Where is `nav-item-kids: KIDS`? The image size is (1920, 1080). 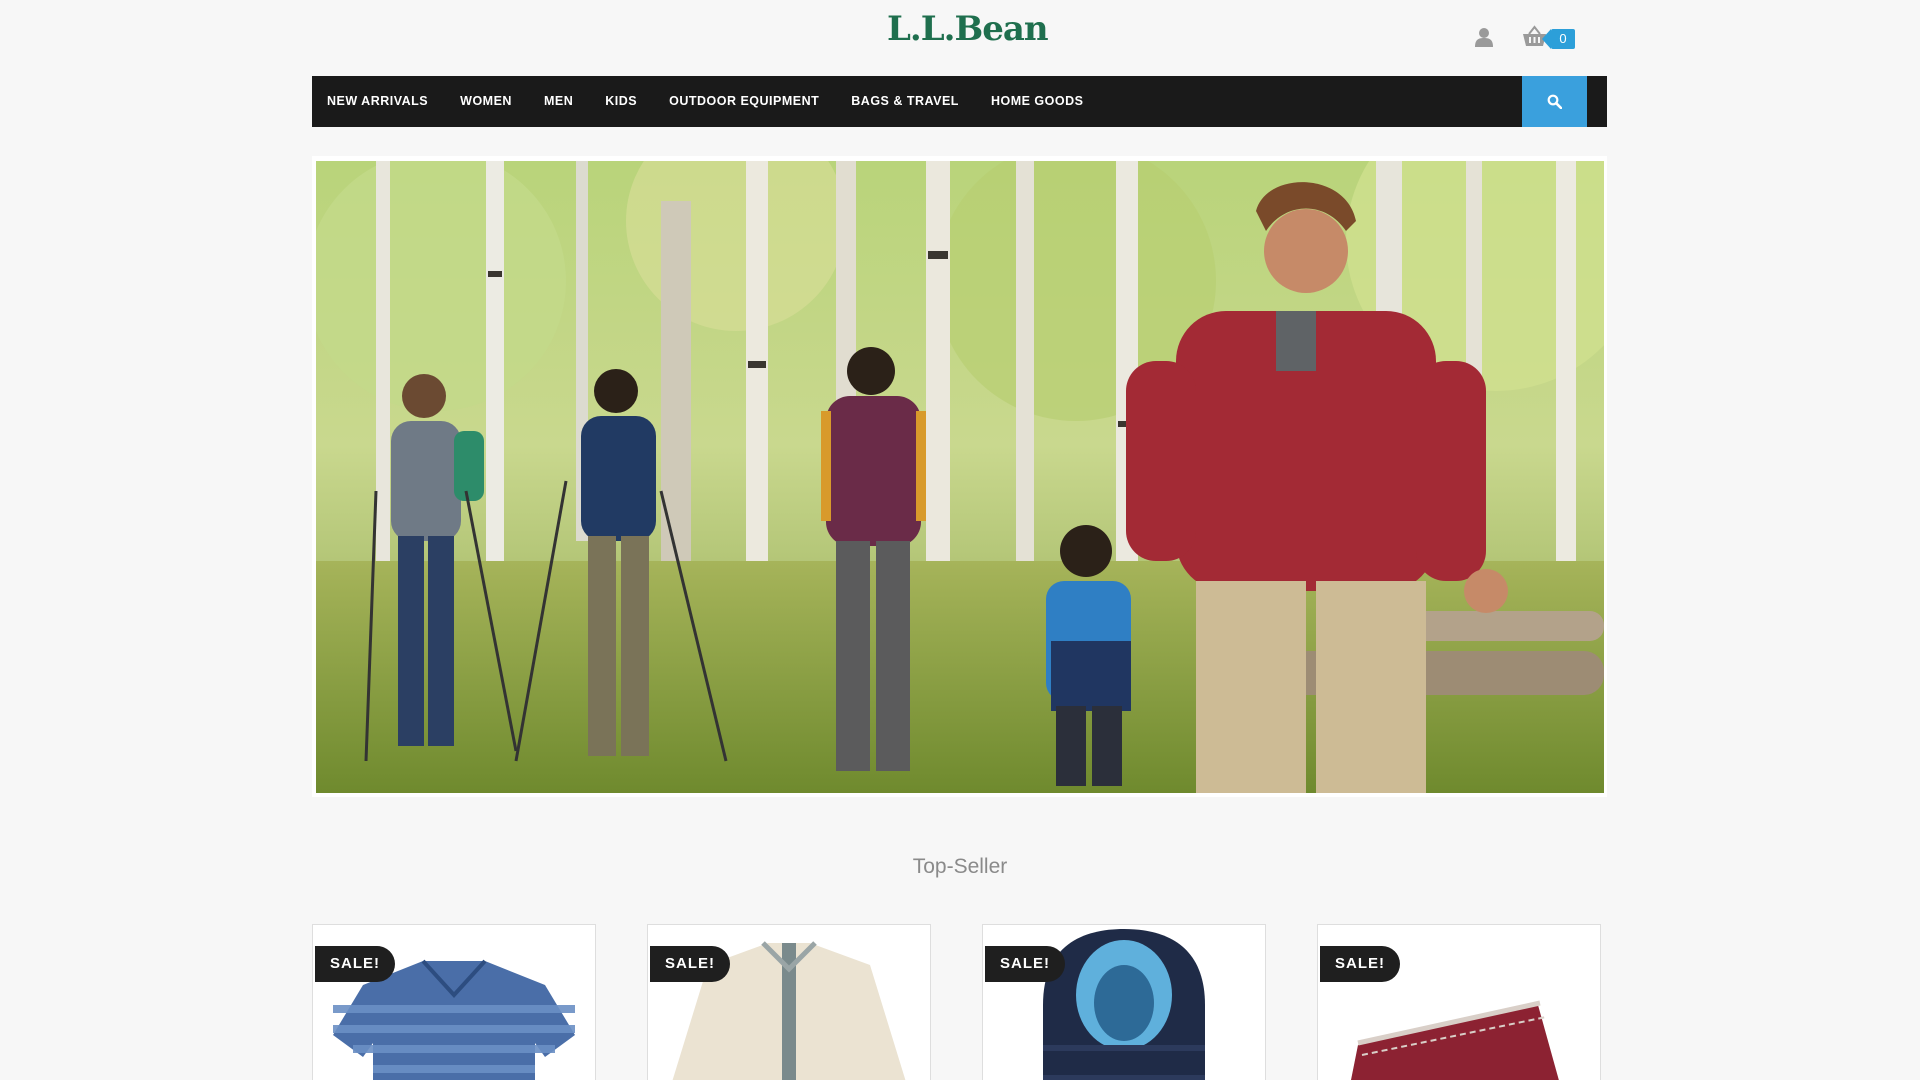 nav-item-kids: KIDS is located at coordinates (621, 101).